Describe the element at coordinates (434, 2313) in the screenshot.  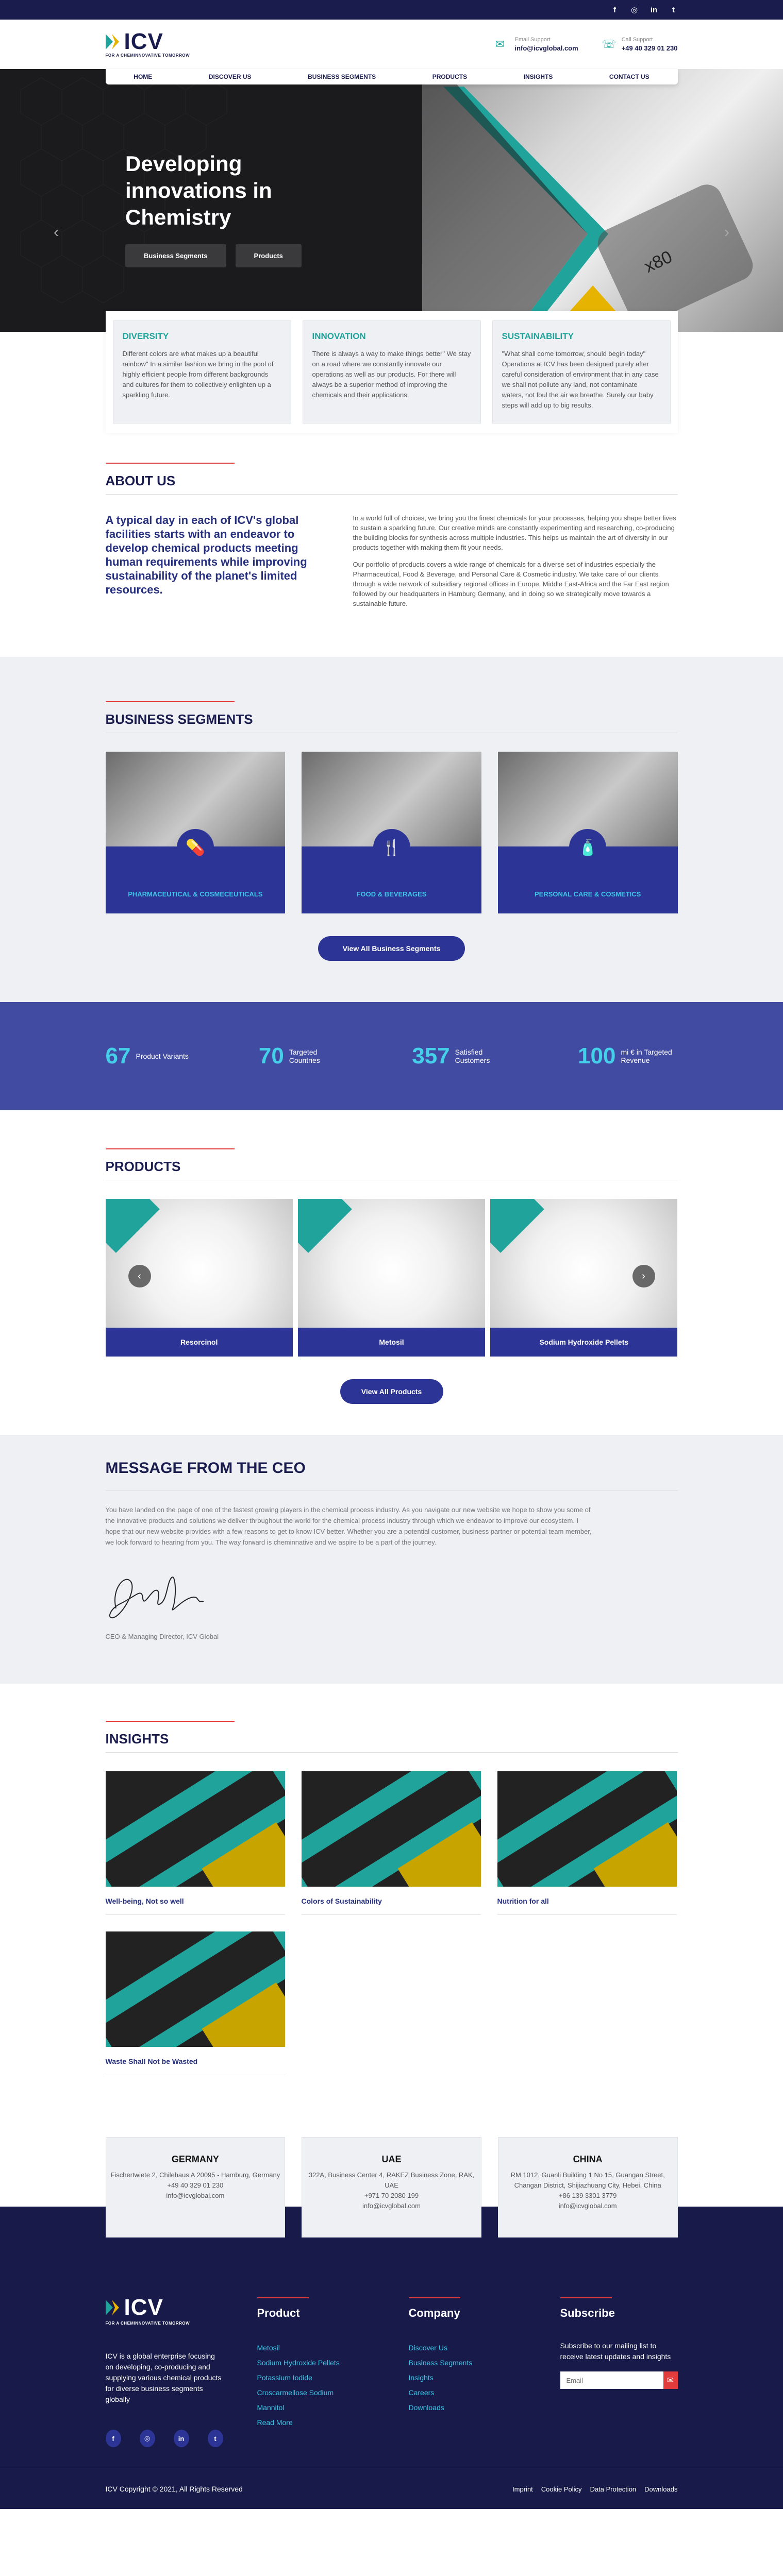
I see `footer-company-title: Company` at that location.